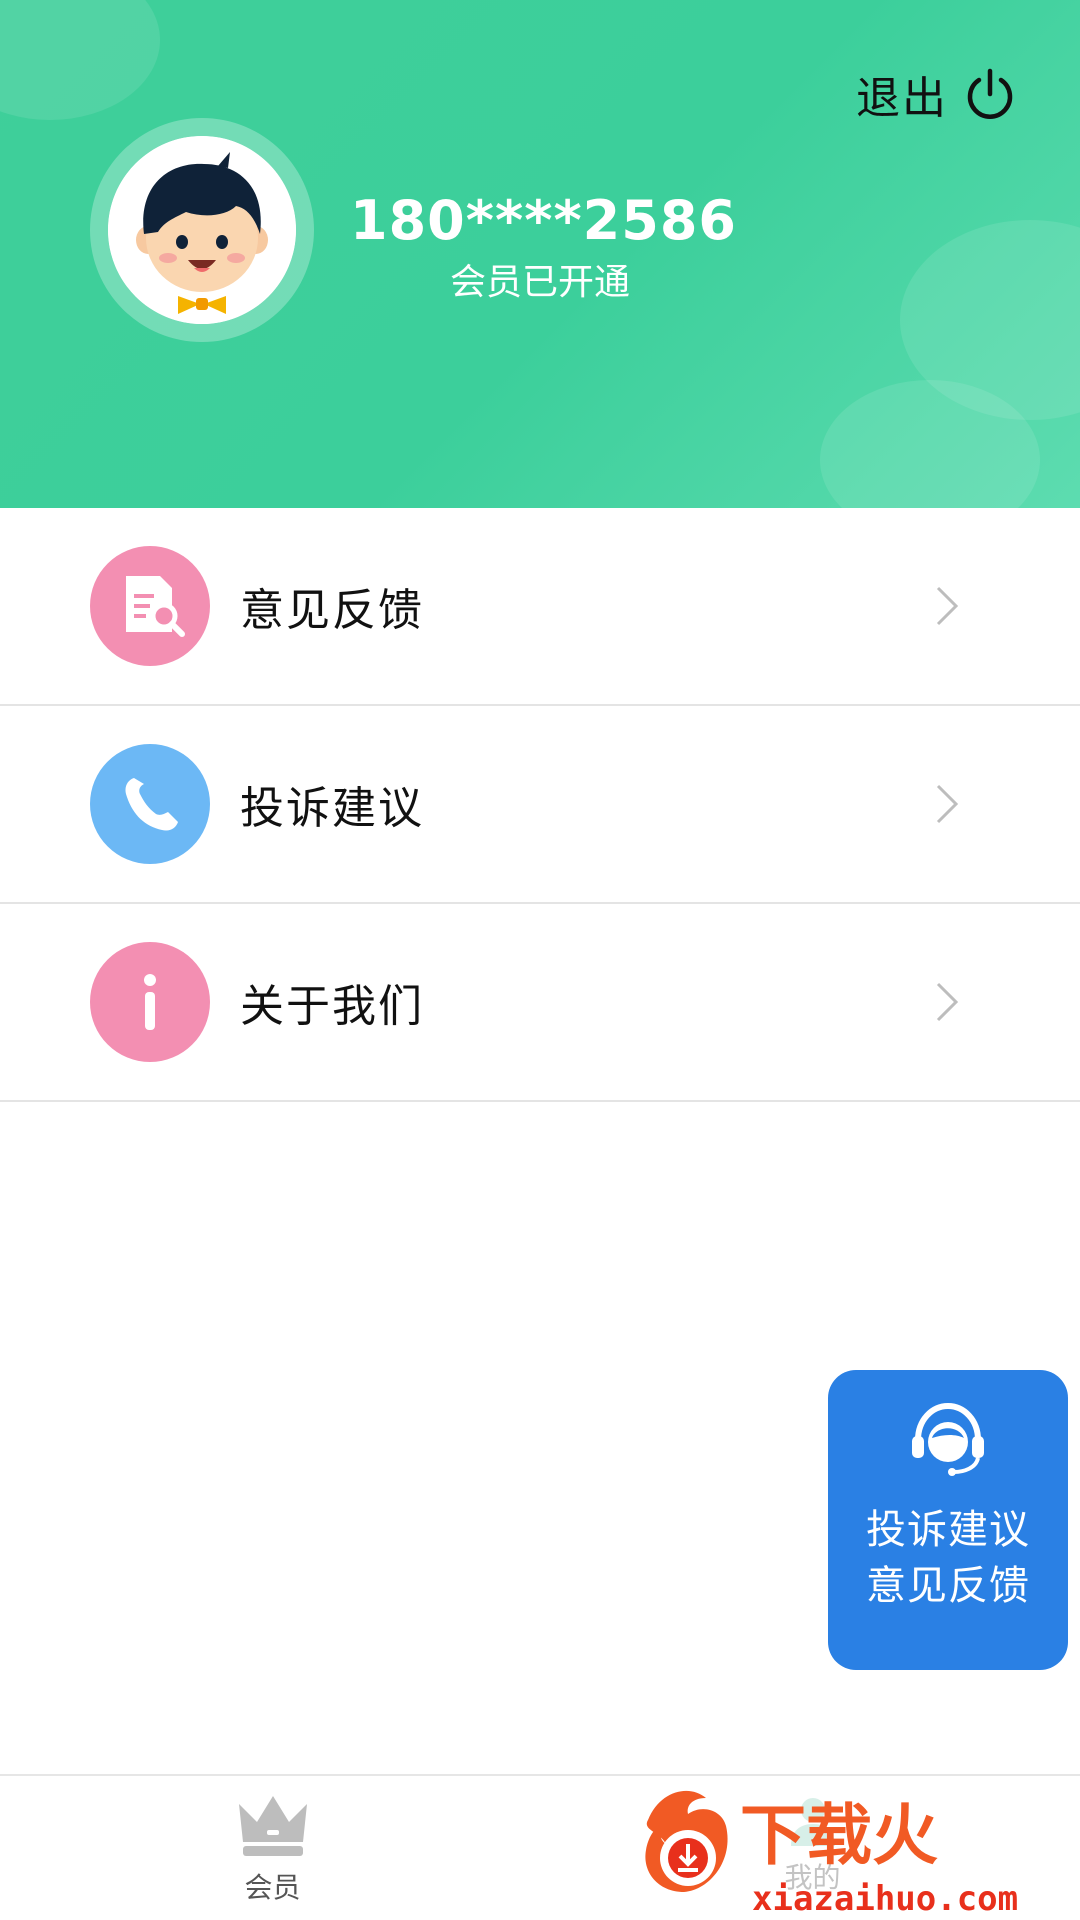  I want to click on logout-label: 退出, so click(902, 98).